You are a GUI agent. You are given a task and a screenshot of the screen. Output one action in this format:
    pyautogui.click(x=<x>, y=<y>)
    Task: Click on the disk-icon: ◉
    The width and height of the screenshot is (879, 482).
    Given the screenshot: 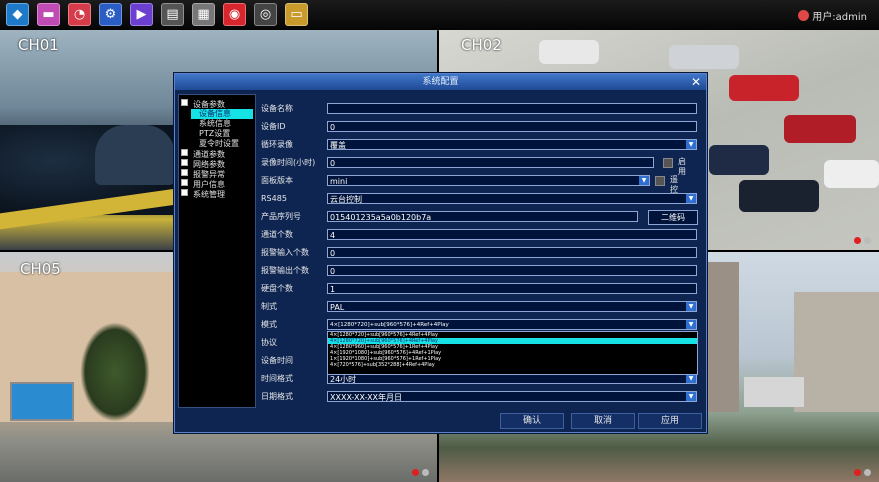 What is the action you would take?
    pyautogui.click(x=234, y=14)
    